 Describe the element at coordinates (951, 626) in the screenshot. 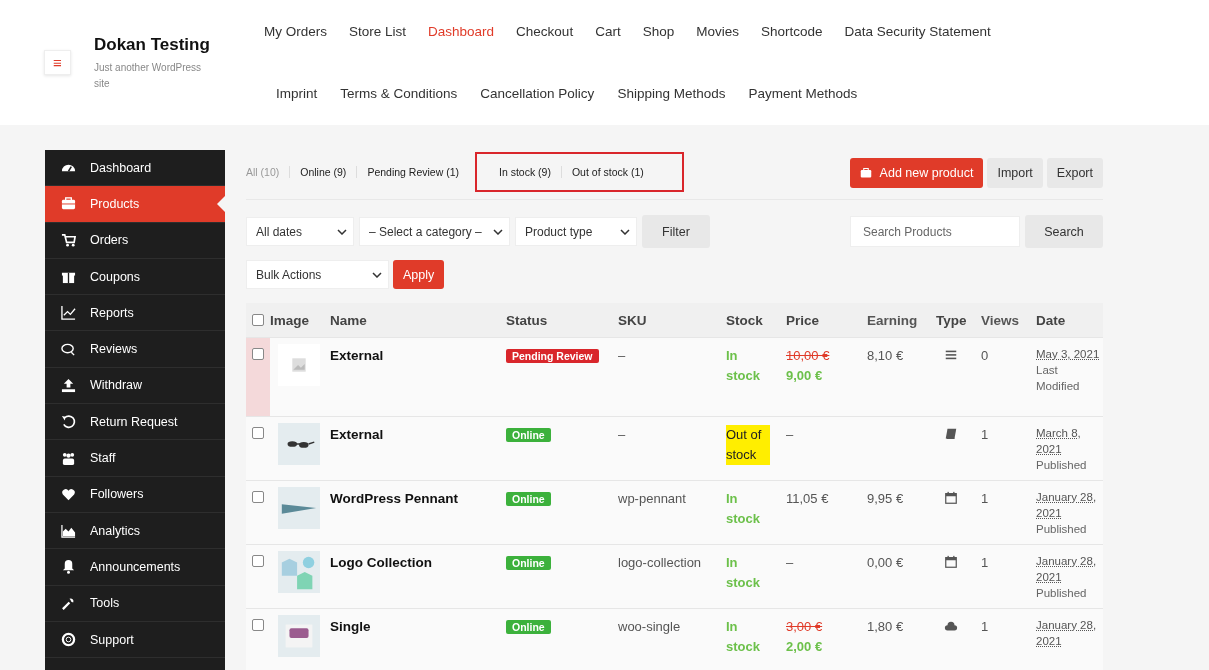

I see `cloud-icon` at that location.